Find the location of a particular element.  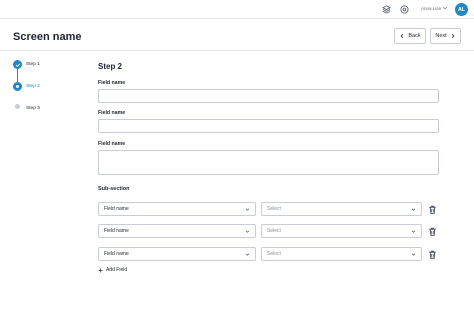

add-field-label: Add Field is located at coordinates (117, 270).